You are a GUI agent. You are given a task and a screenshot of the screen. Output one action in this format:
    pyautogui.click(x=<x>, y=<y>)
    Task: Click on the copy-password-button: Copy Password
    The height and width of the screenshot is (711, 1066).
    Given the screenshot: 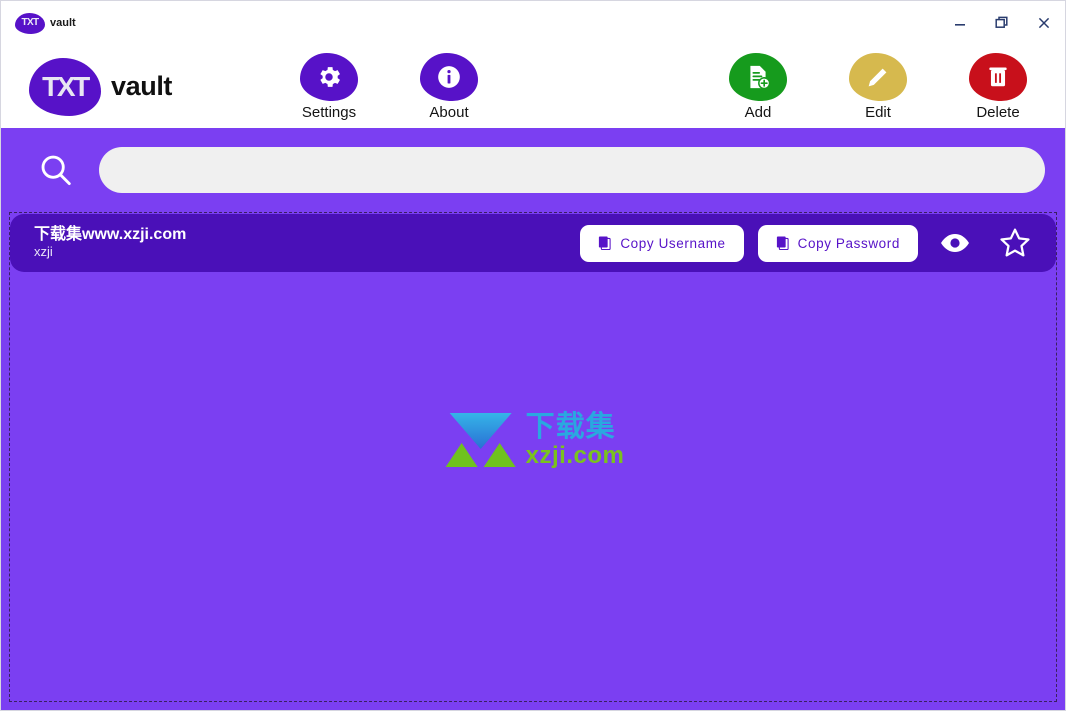 What is the action you would take?
    pyautogui.click(x=837, y=243)
    